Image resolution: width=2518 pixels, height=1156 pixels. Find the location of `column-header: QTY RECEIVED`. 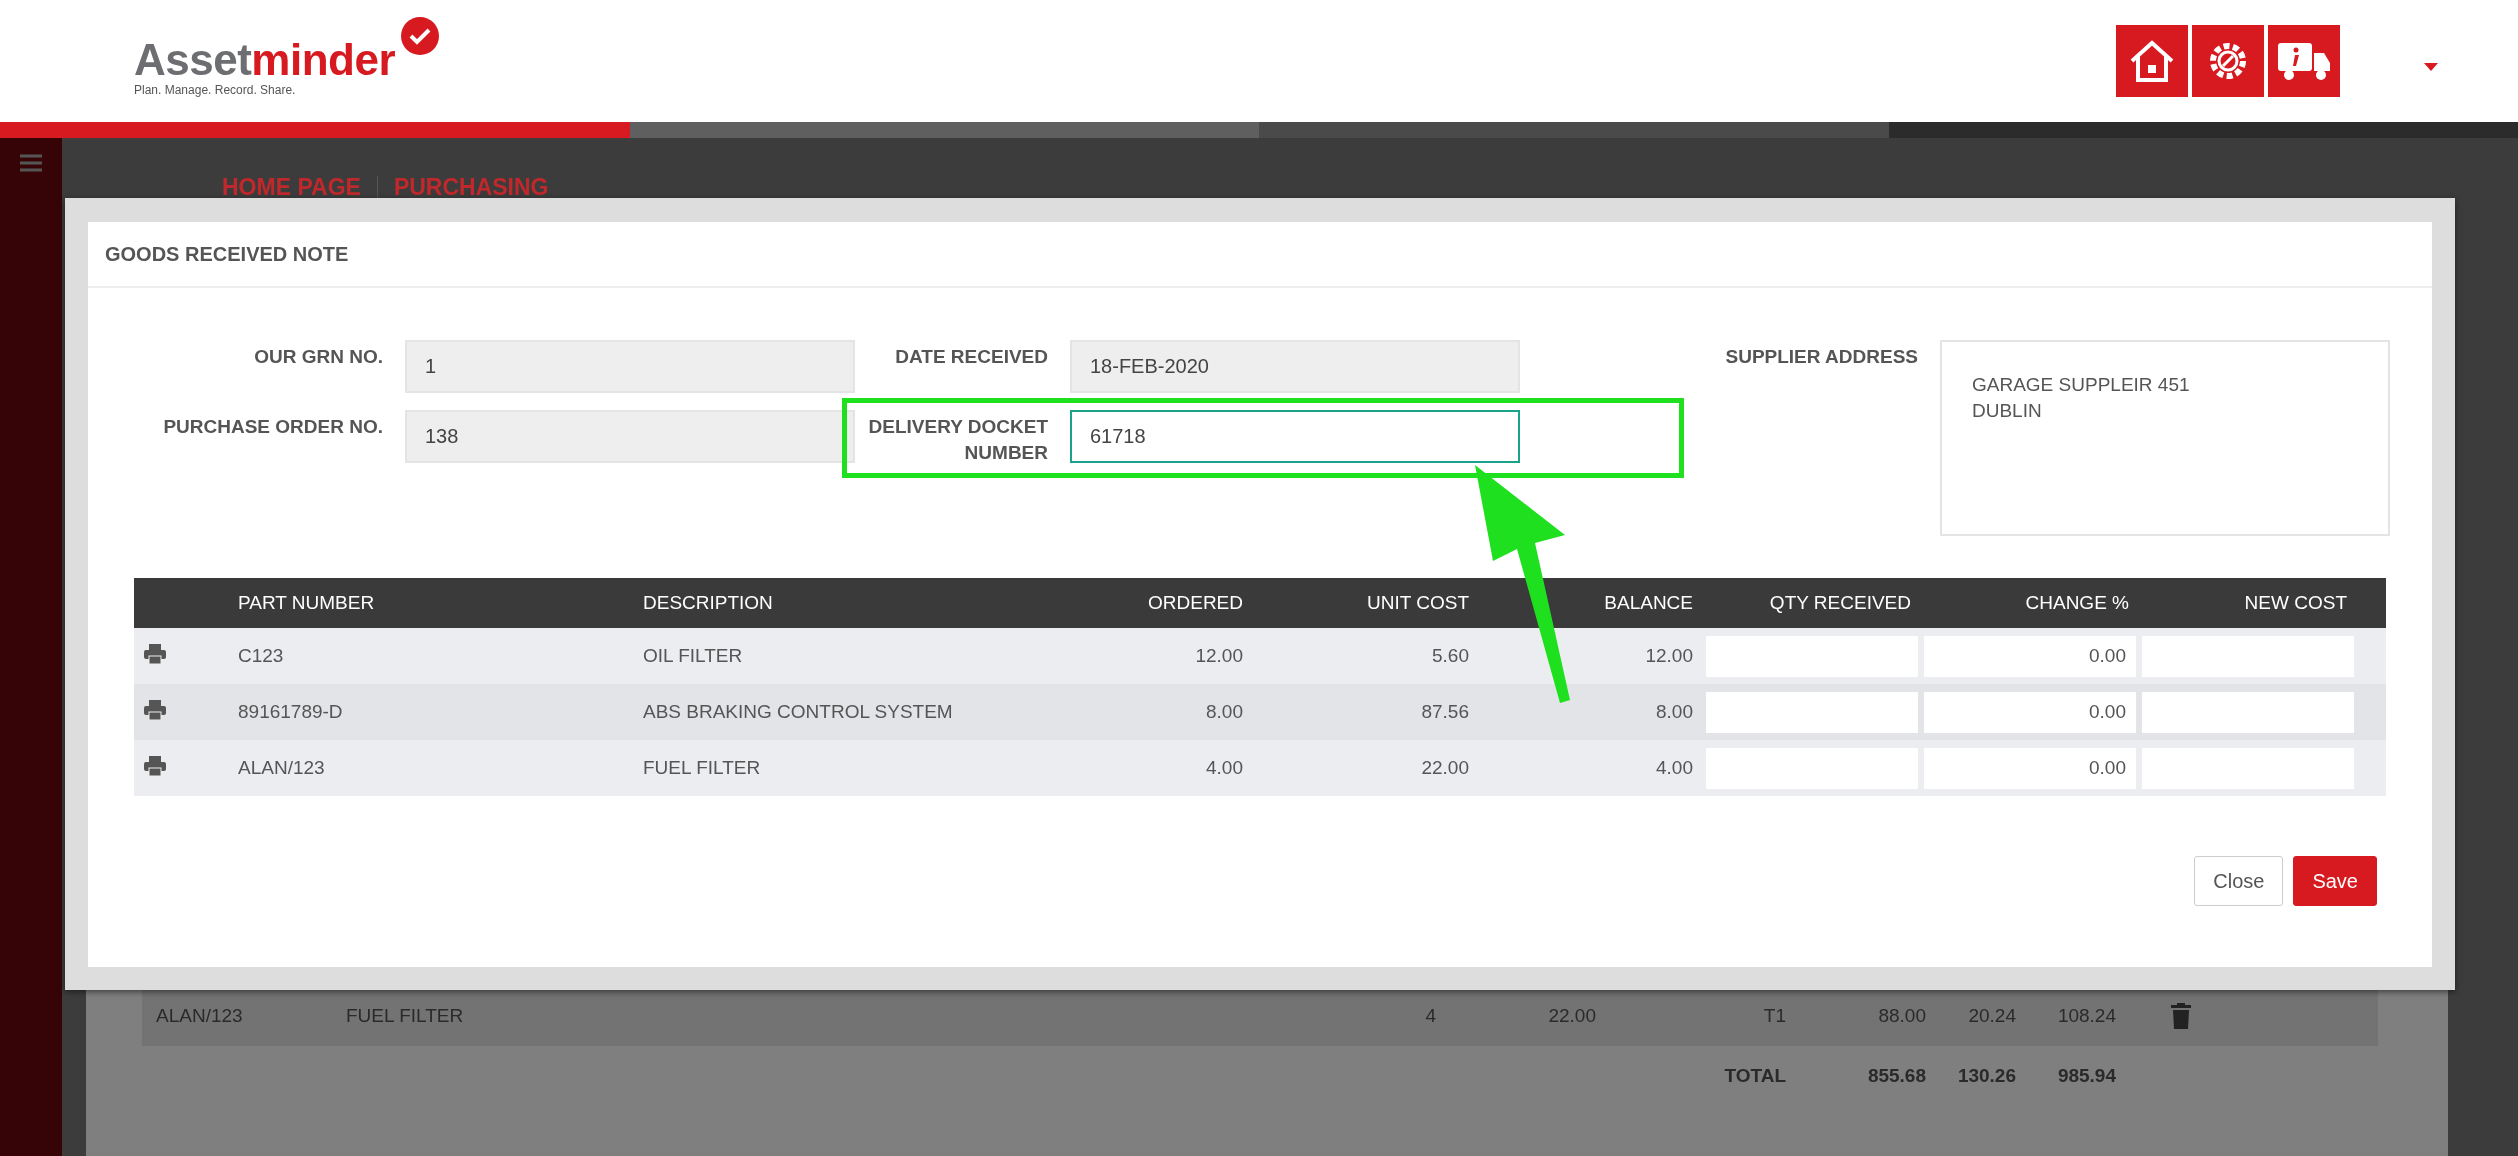

column-header: QTY RECEIVED is located at coordinates (1840, 603).